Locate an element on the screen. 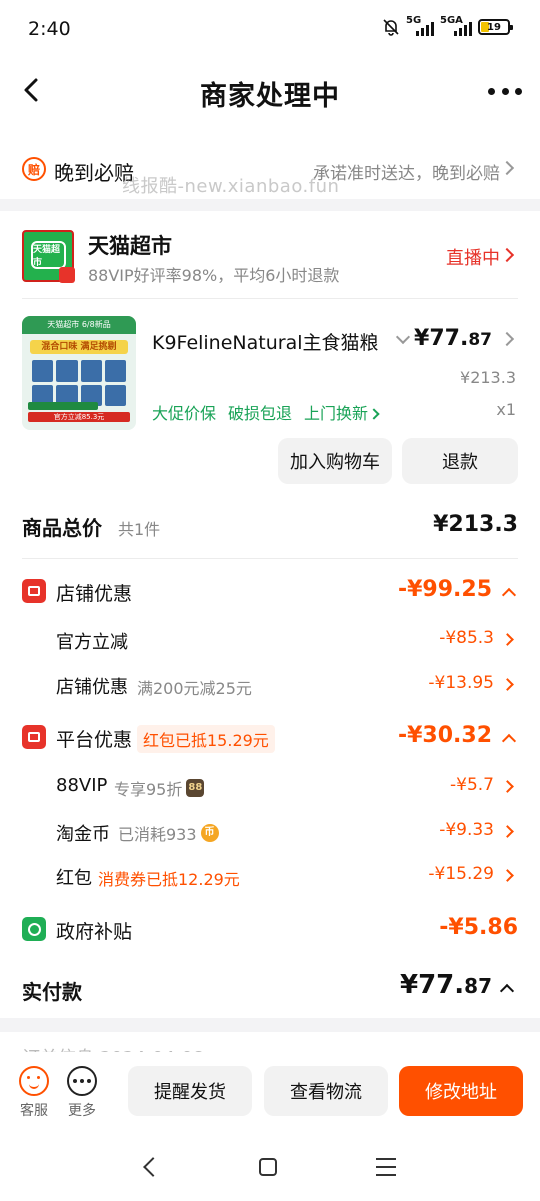 This screenshot has width=540, height=1201. page-title: 商家处理中 is located at coordinates (270, 96).